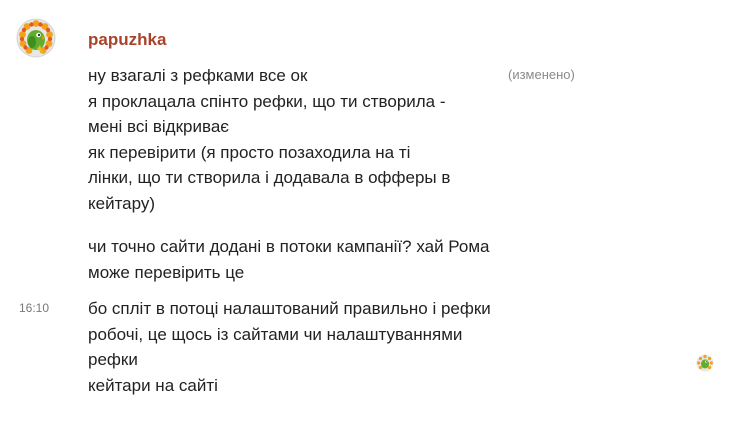  What do you see at coordinates (127, 40) in the screenshot?
I see `message-author: papuzhka` at bounding box center [127, 40].